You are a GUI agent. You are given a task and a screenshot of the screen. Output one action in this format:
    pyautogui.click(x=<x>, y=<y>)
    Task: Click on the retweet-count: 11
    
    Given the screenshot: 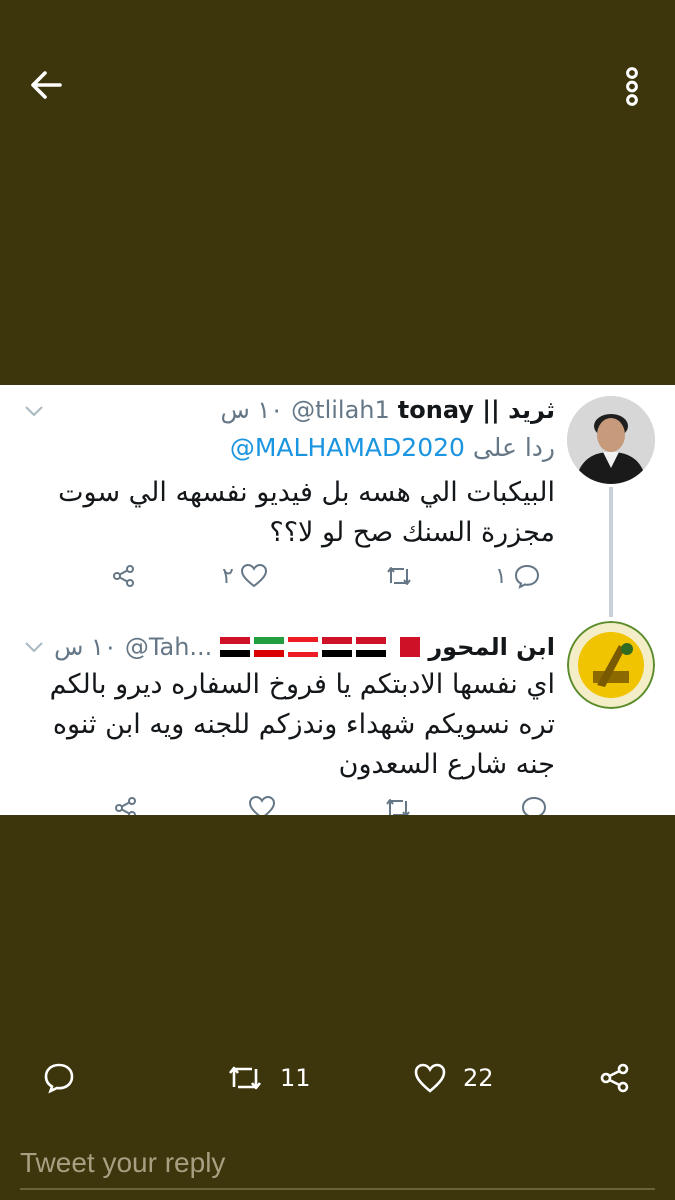 What is the action you would take?
    pyautogui.click(x=295, y=1078)
    